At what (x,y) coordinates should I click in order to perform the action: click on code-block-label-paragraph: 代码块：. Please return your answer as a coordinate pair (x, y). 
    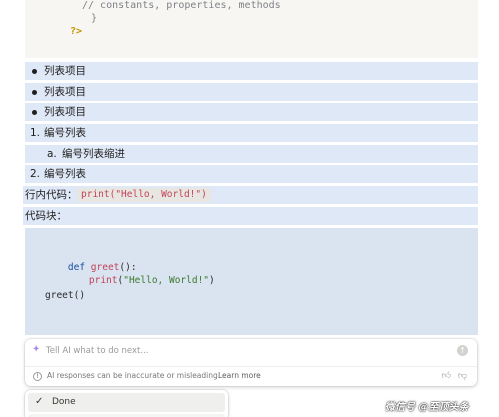
    Looking at the image, I should click on (250, 216).